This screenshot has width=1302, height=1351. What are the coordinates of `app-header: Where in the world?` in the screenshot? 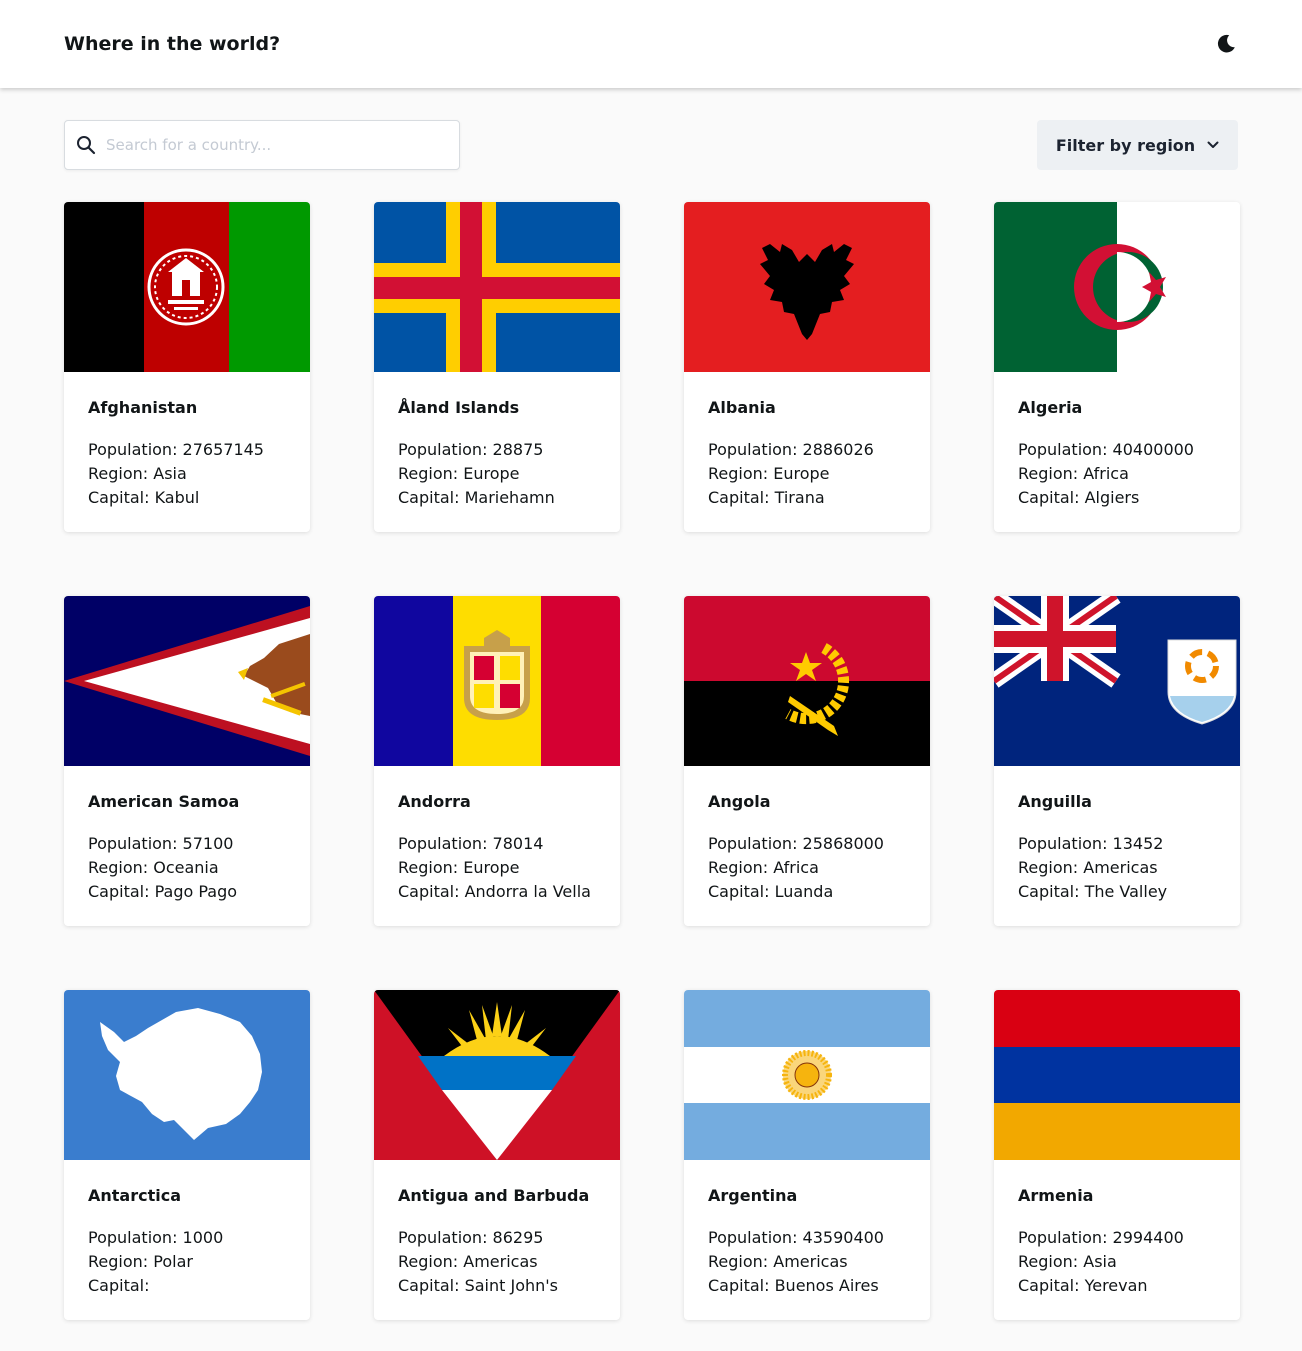 It's located at (651, 44).